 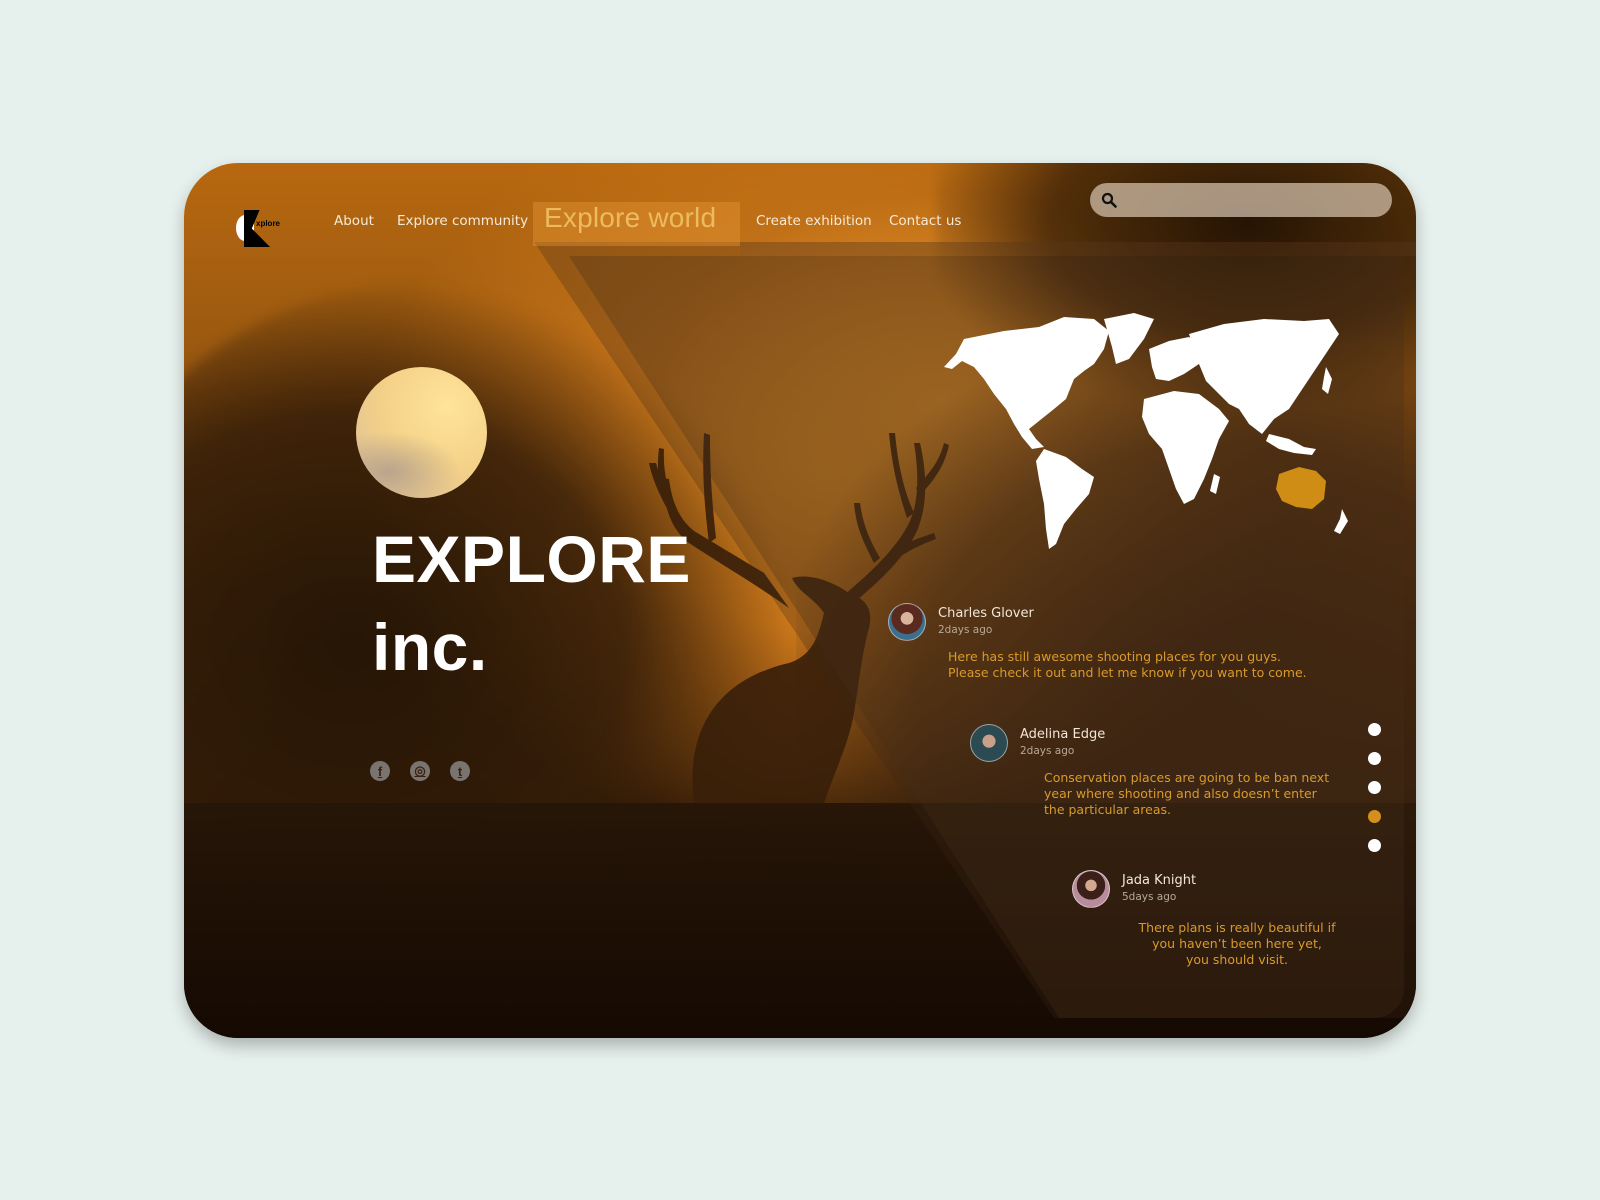 I want to click on nav-band, so click(x=1078, y=249).